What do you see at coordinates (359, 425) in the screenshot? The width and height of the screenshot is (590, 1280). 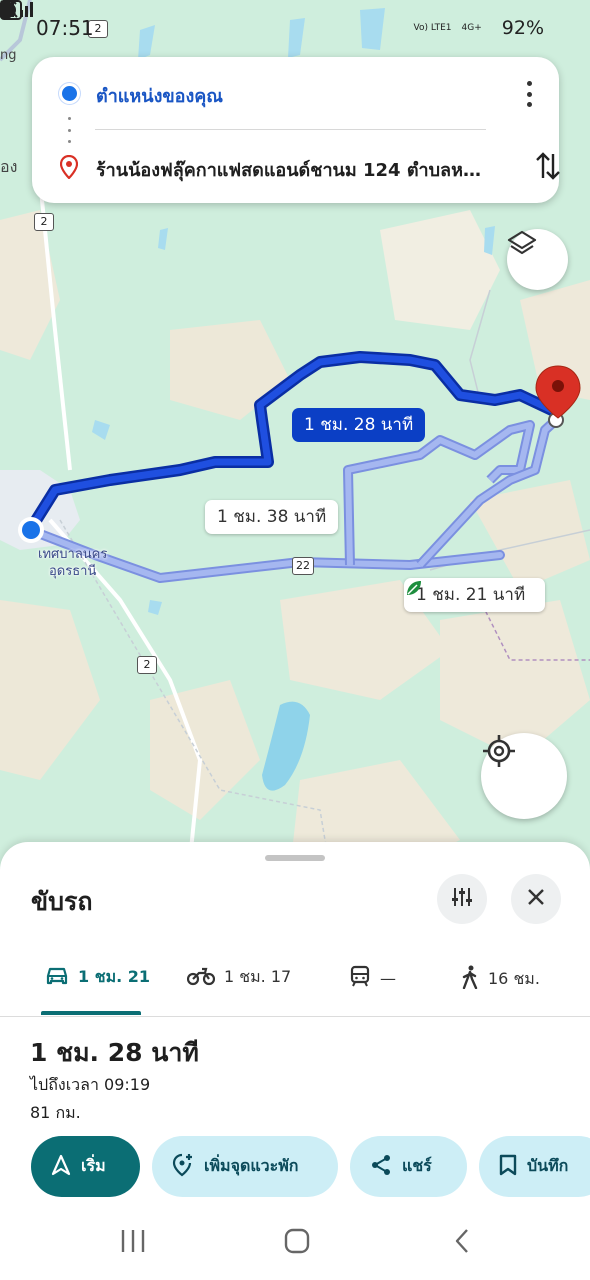 I see `route-label-primary: 1 ชม. 28 นาที` at bounding box center [359, 425].